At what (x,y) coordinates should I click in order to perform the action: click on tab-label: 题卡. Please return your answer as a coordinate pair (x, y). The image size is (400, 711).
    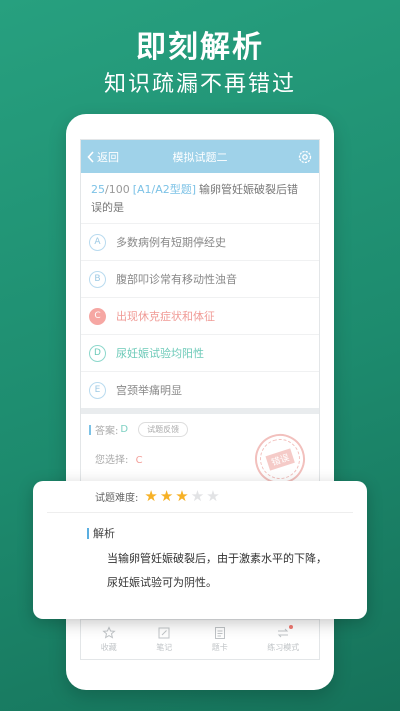
    Looking at the image, I should click on (219, 647).